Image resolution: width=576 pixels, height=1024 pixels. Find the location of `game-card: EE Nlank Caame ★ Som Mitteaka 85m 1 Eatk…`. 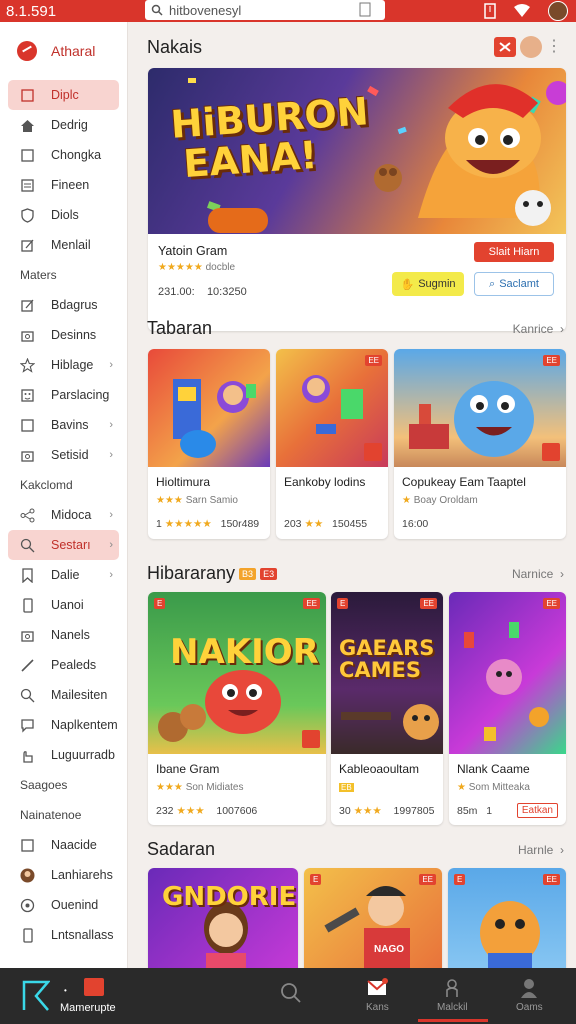

game-card: EE Nlank Caame ★ Som Mitteaka 85m 1 Eatk… is located at coordinates (507, 708).